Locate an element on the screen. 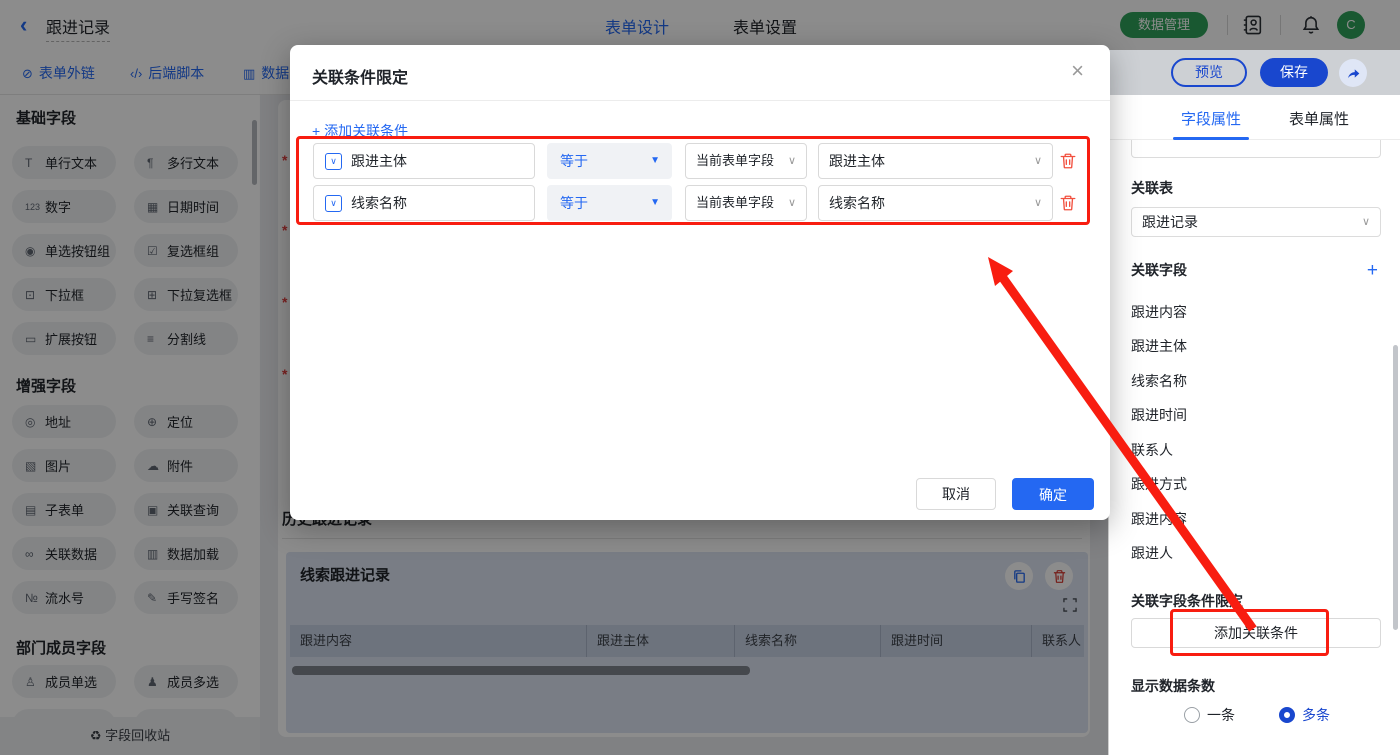 The width and height of the screenshot is (1400, 755). radio-selected-icon is located at coordinates (1287, 715).